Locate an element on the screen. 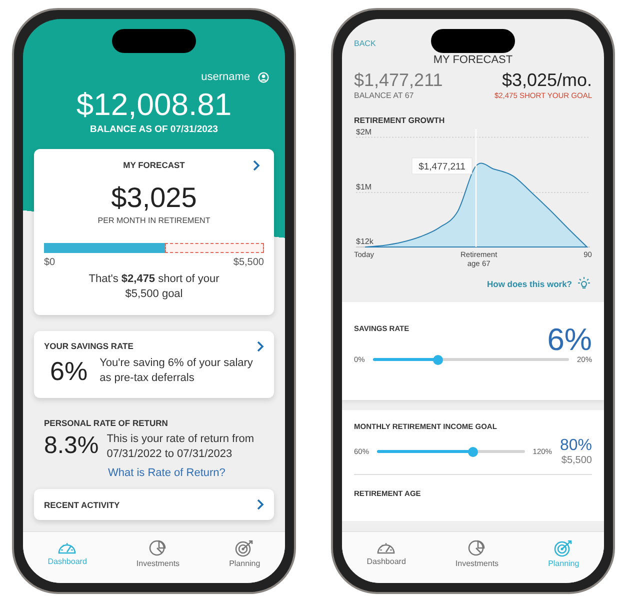  savings-card: YOUR SAVINGS RATE 6% You're saving 6% of your salary as pre-tax deferrals is located at coordinates (154, 364).